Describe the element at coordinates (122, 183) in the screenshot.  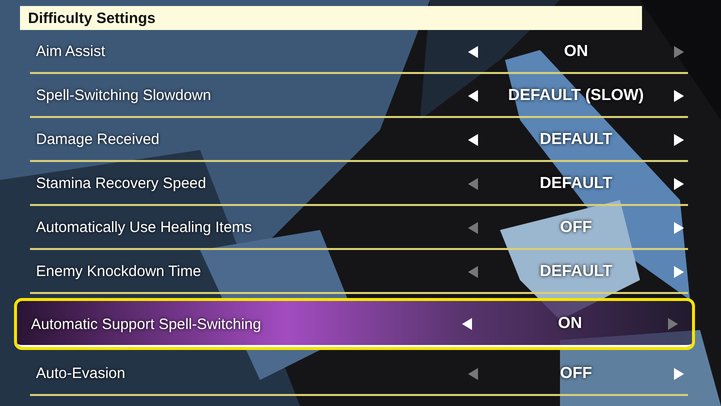
I see `setting-label: Stamina Recovery Speed` at that location.